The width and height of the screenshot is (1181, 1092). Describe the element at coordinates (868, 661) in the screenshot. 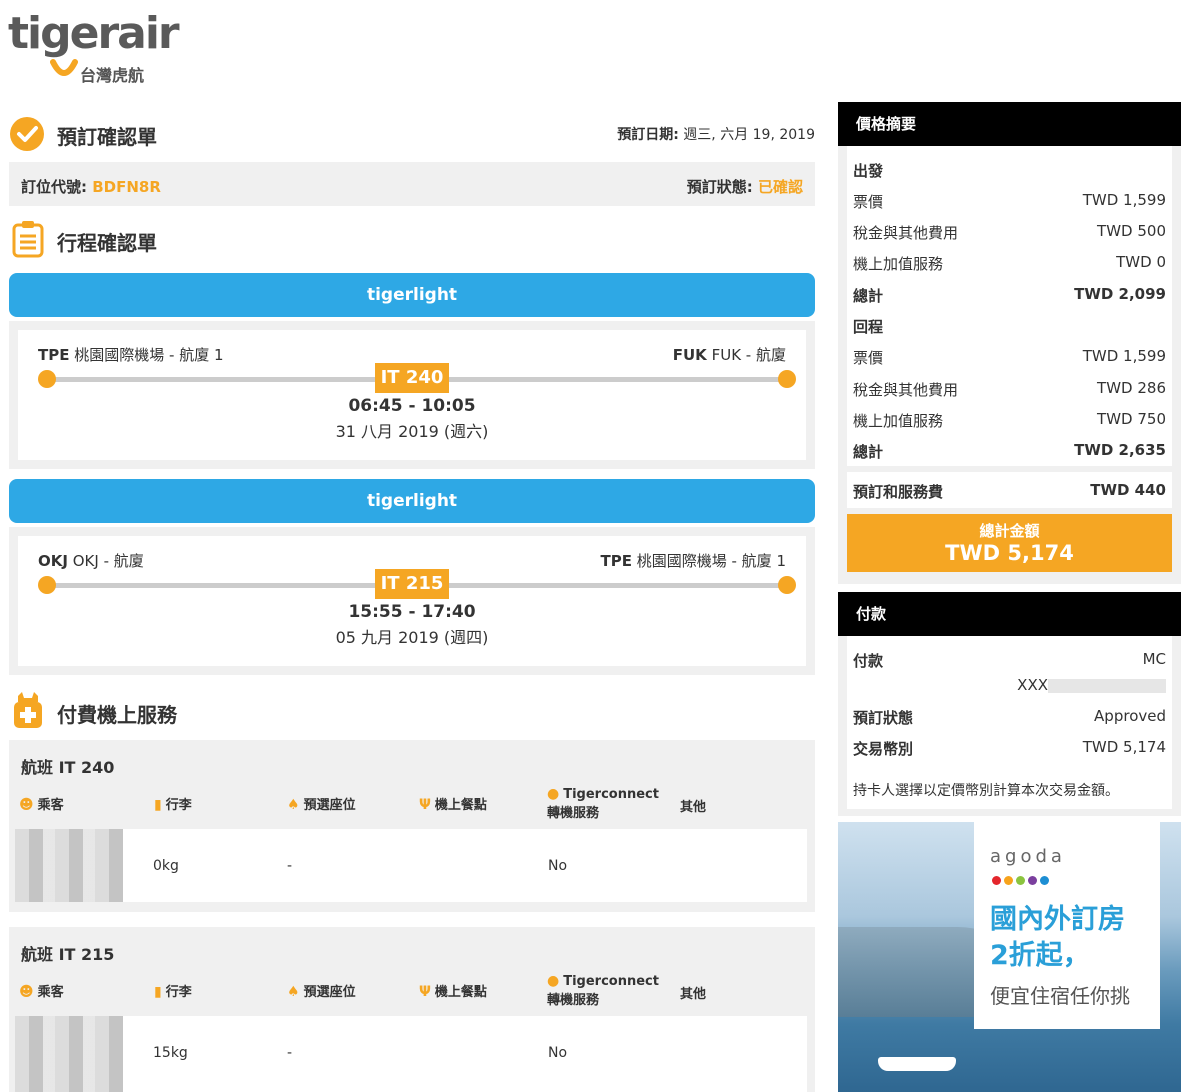

I see `row-label: 付款` at that location.